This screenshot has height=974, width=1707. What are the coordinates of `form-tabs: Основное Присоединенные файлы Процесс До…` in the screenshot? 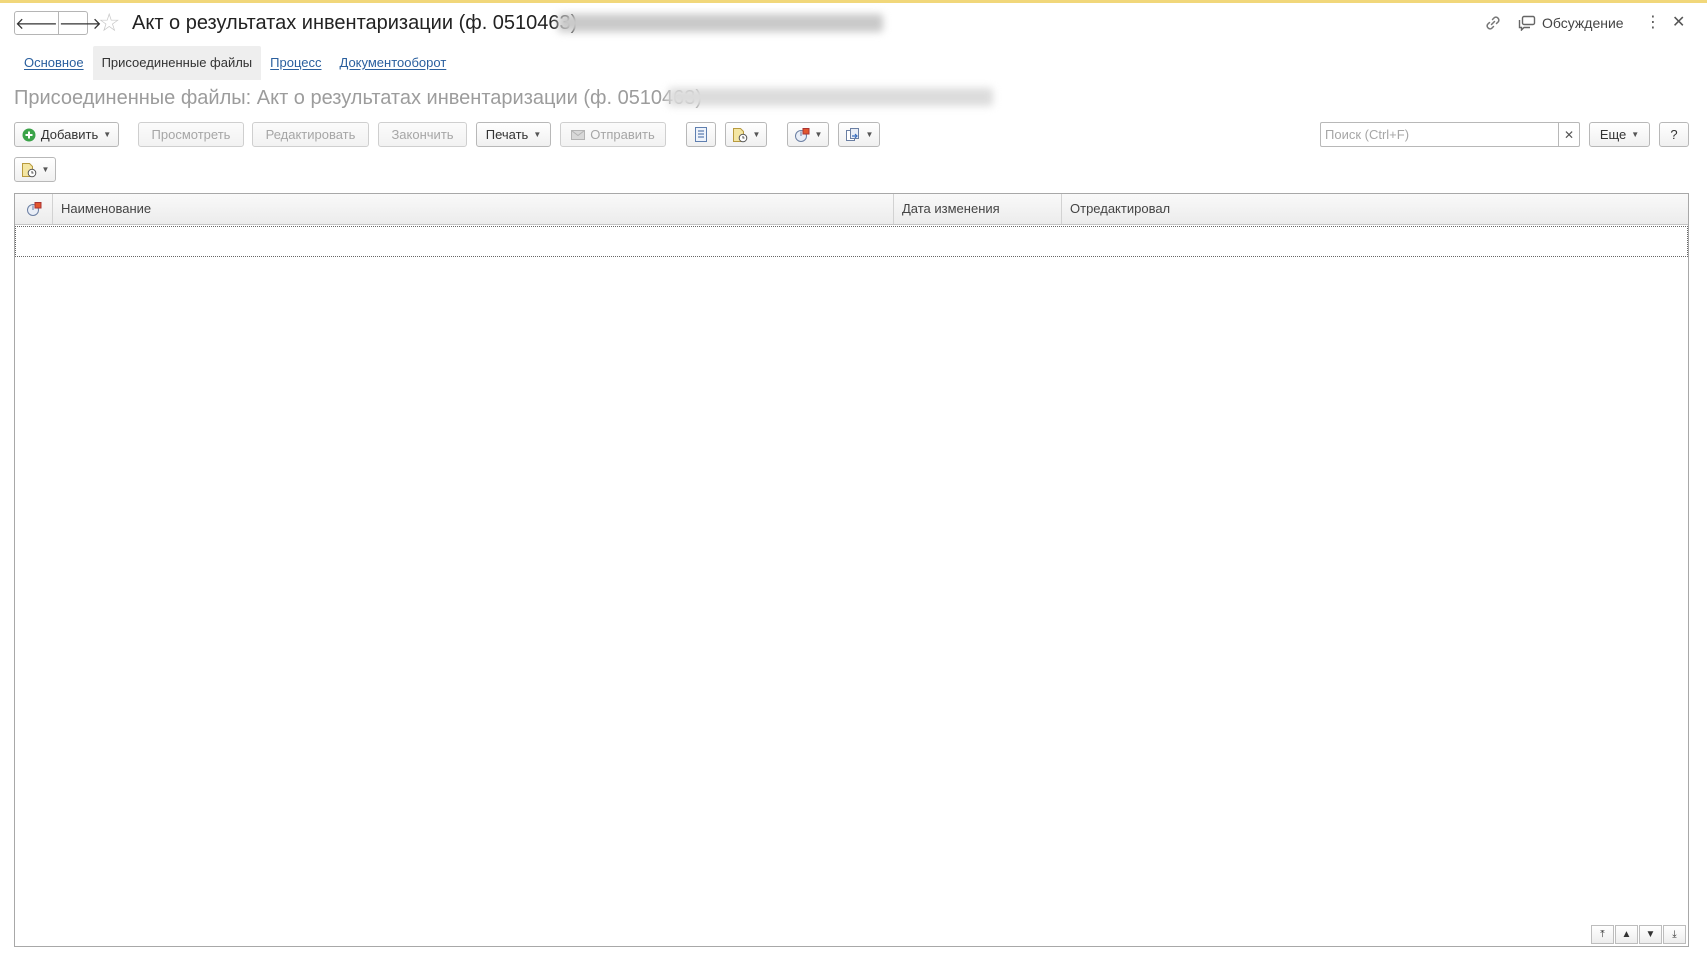 It's located at (235, 63).